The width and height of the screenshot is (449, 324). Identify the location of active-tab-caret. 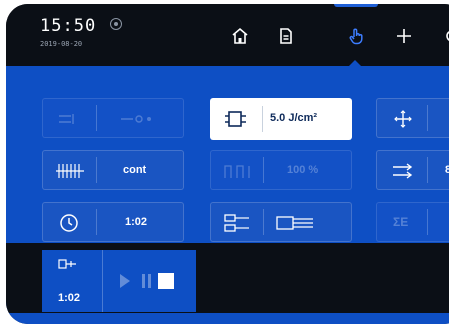
(355, 63).